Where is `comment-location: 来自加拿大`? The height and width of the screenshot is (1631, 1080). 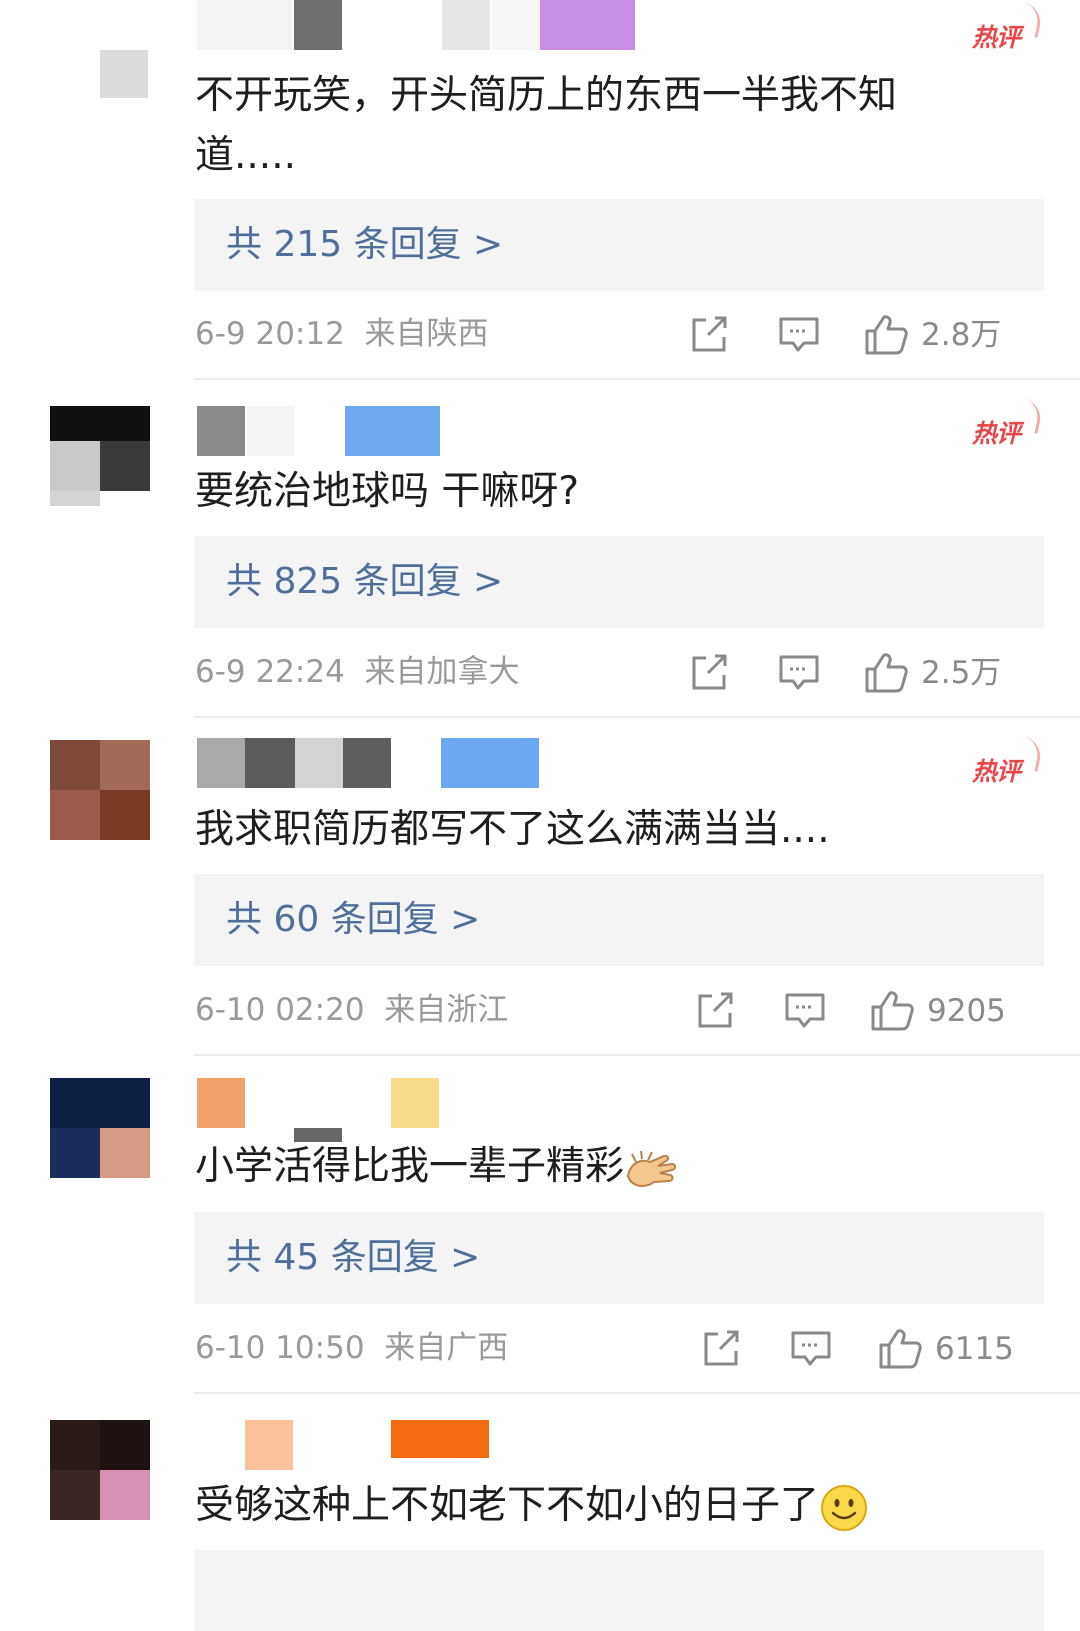
comment-location: 来自加拿大 is located at coordinates (442, 672).